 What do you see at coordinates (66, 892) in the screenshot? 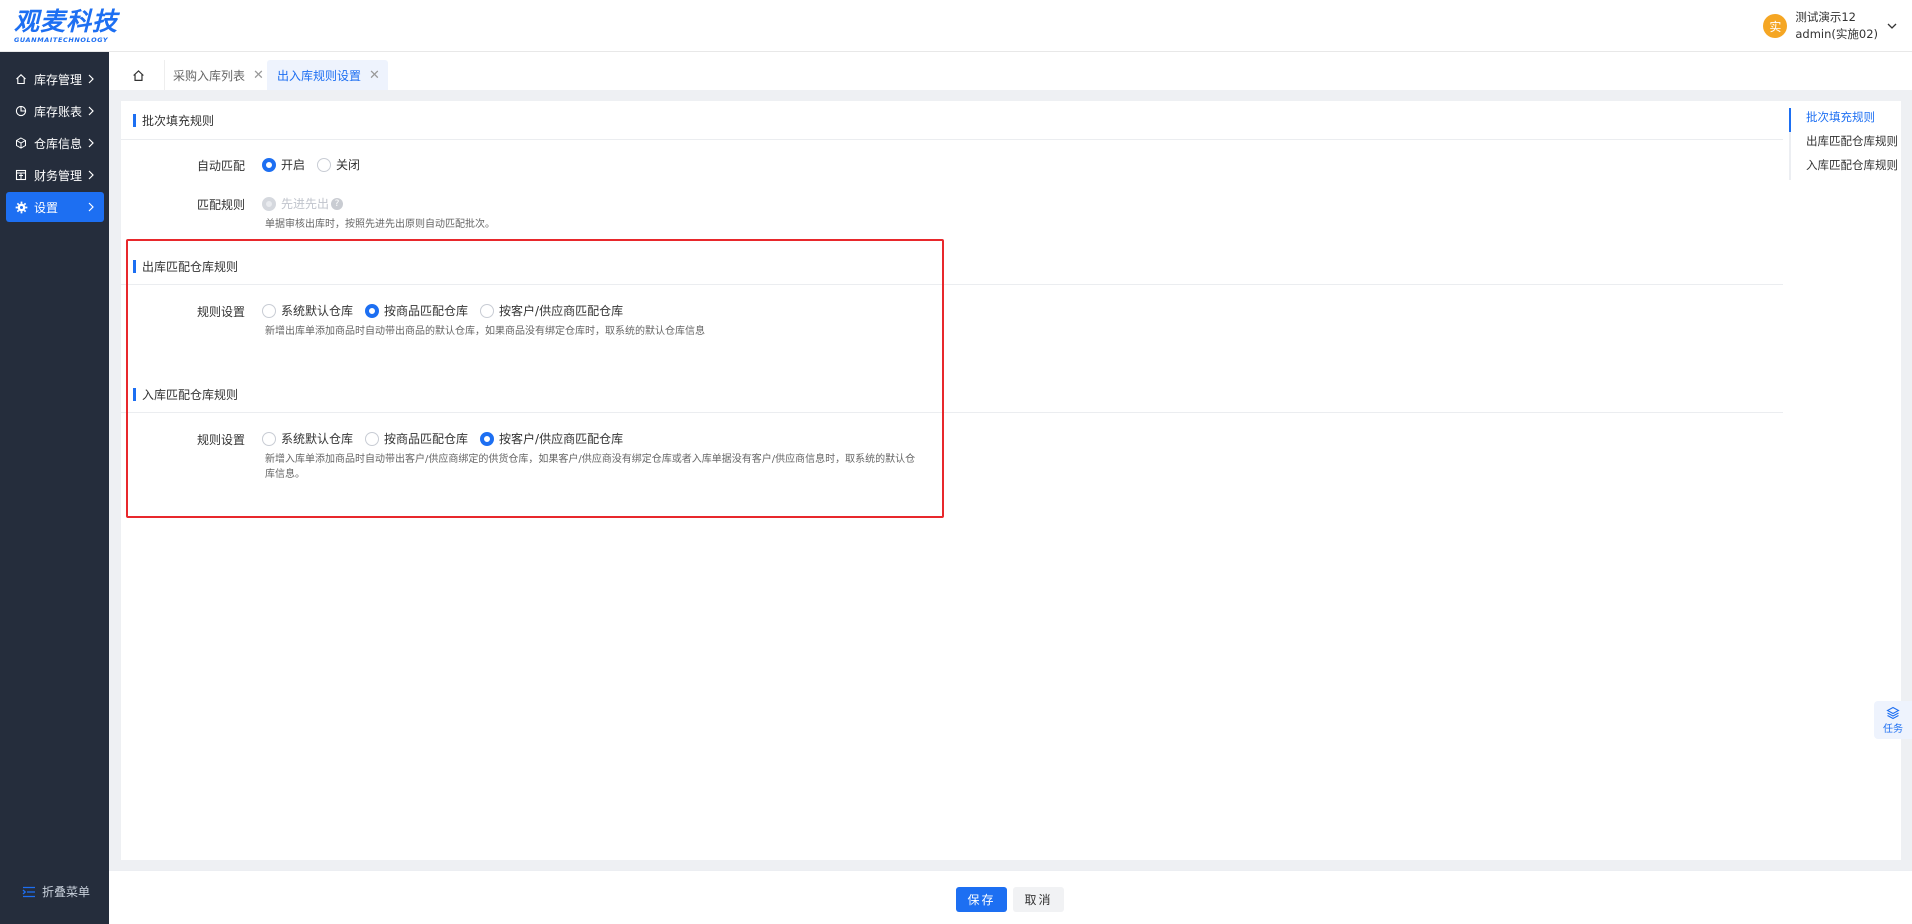
I see `collapse-menu-label: 折叠菜单` at bounding box center [66, 892].